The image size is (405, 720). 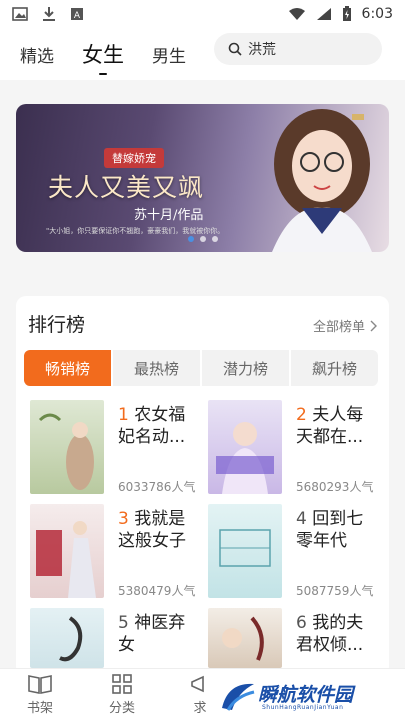 What do you see at coordinates (377, 14) in the screenshot?
I see `clock: 6:03` at bounding box center [377, 14].